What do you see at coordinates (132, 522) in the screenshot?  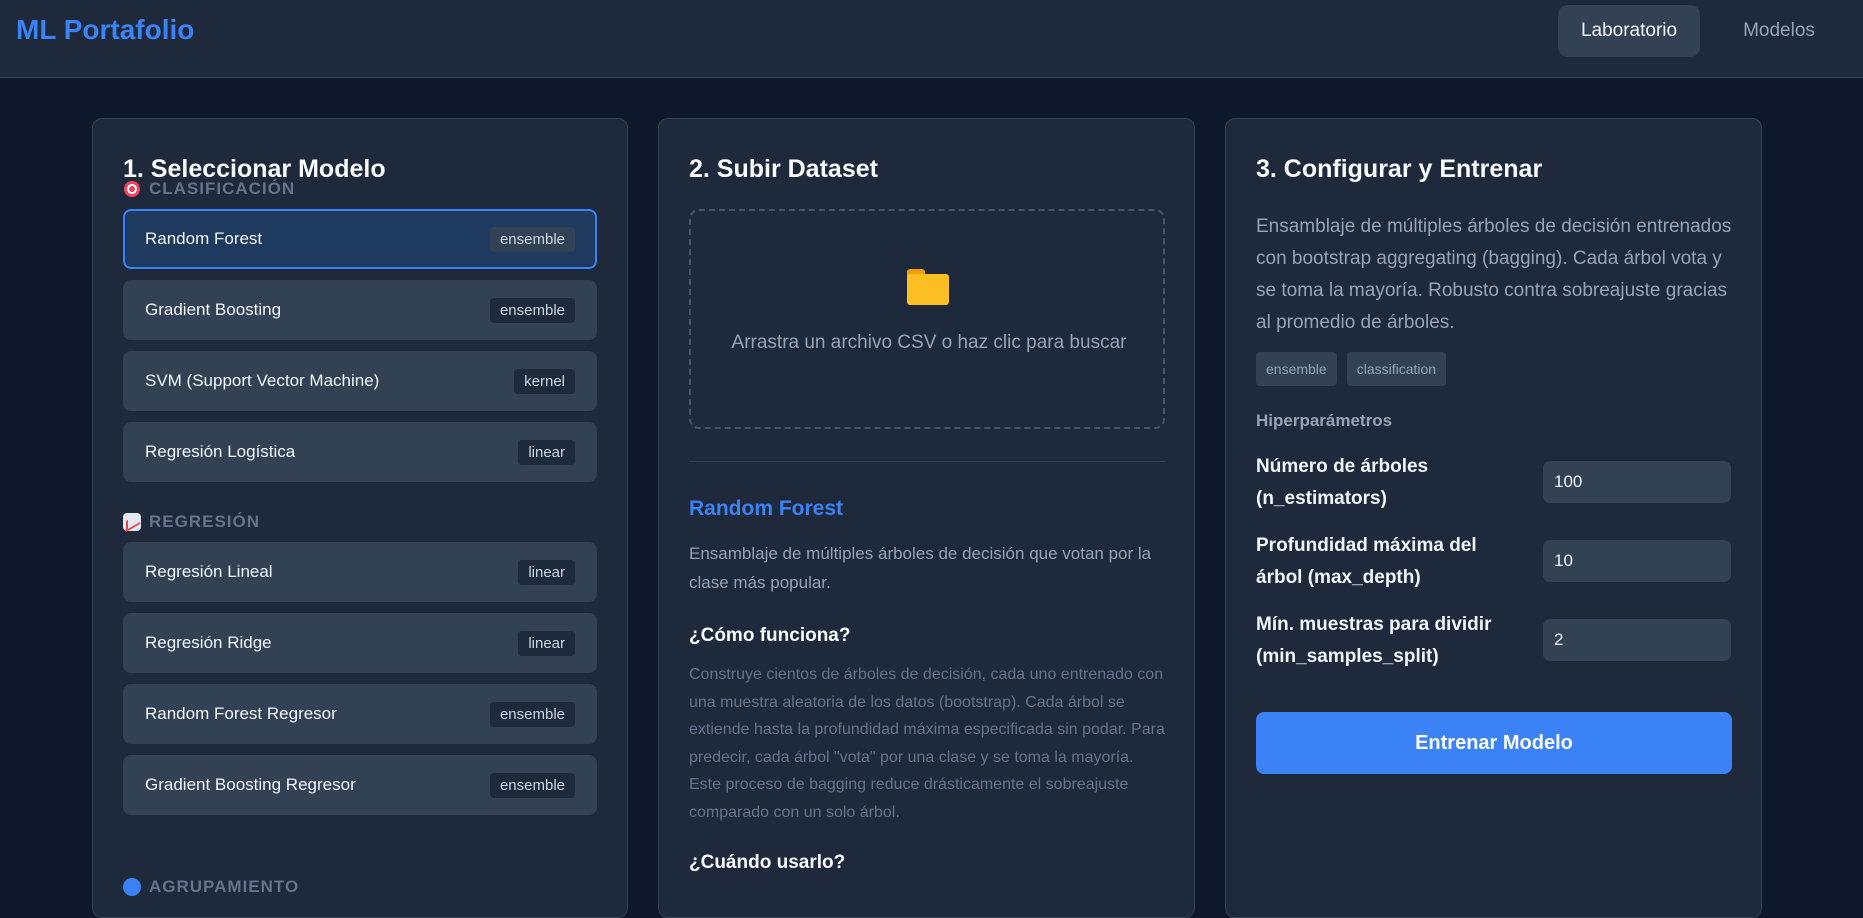 I see `chart-increasing-icon` at bounding box center [132, 522].